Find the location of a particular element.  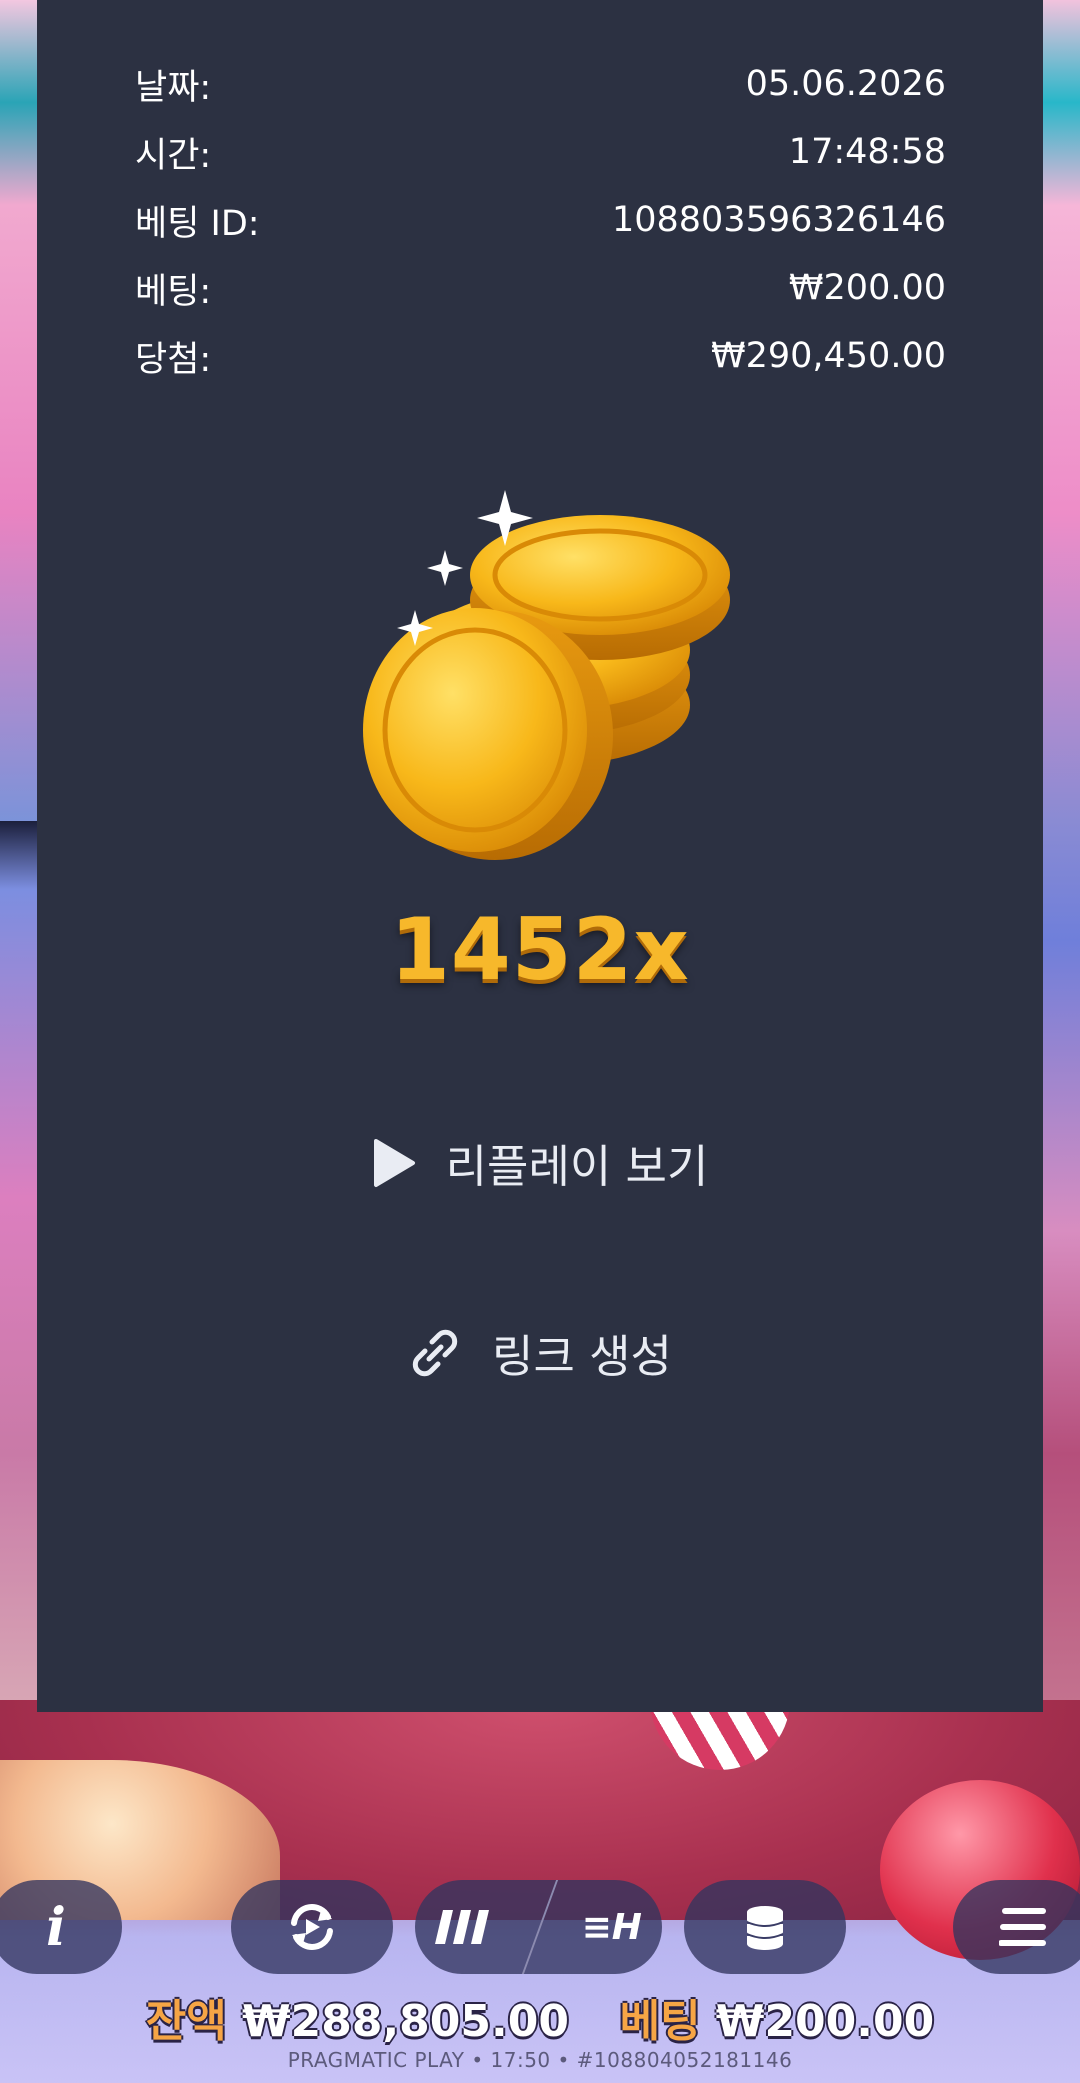

info-row-date: 날짜: 05.06.2026 is located at coordinates (540, 84).